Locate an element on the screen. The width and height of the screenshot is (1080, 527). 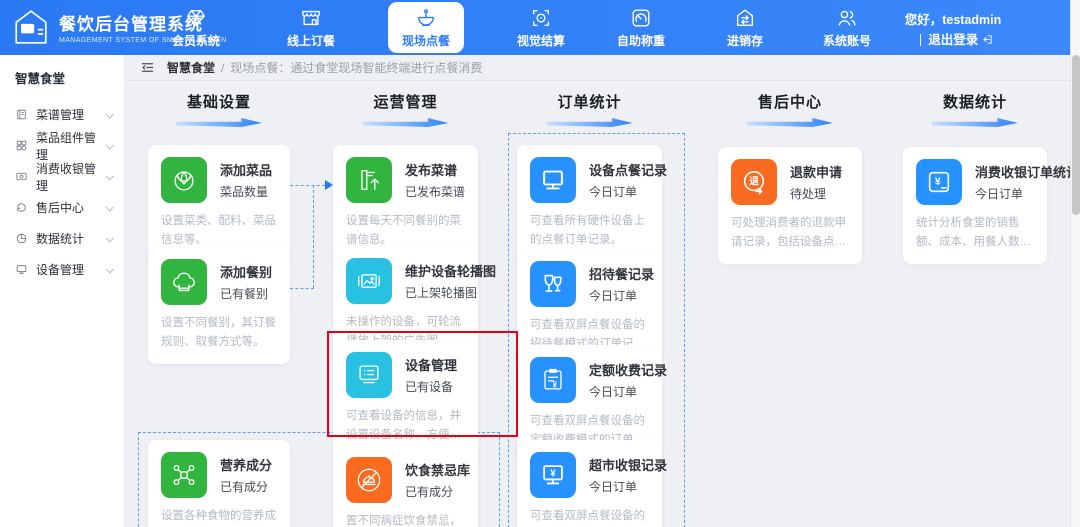
stats-icon is located at coordinates (21, 238).